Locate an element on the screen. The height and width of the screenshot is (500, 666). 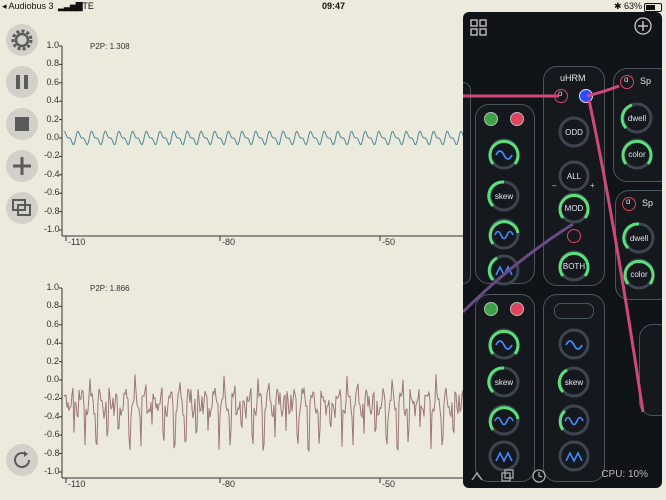
knob-shape is located at coordinates (504, 154).